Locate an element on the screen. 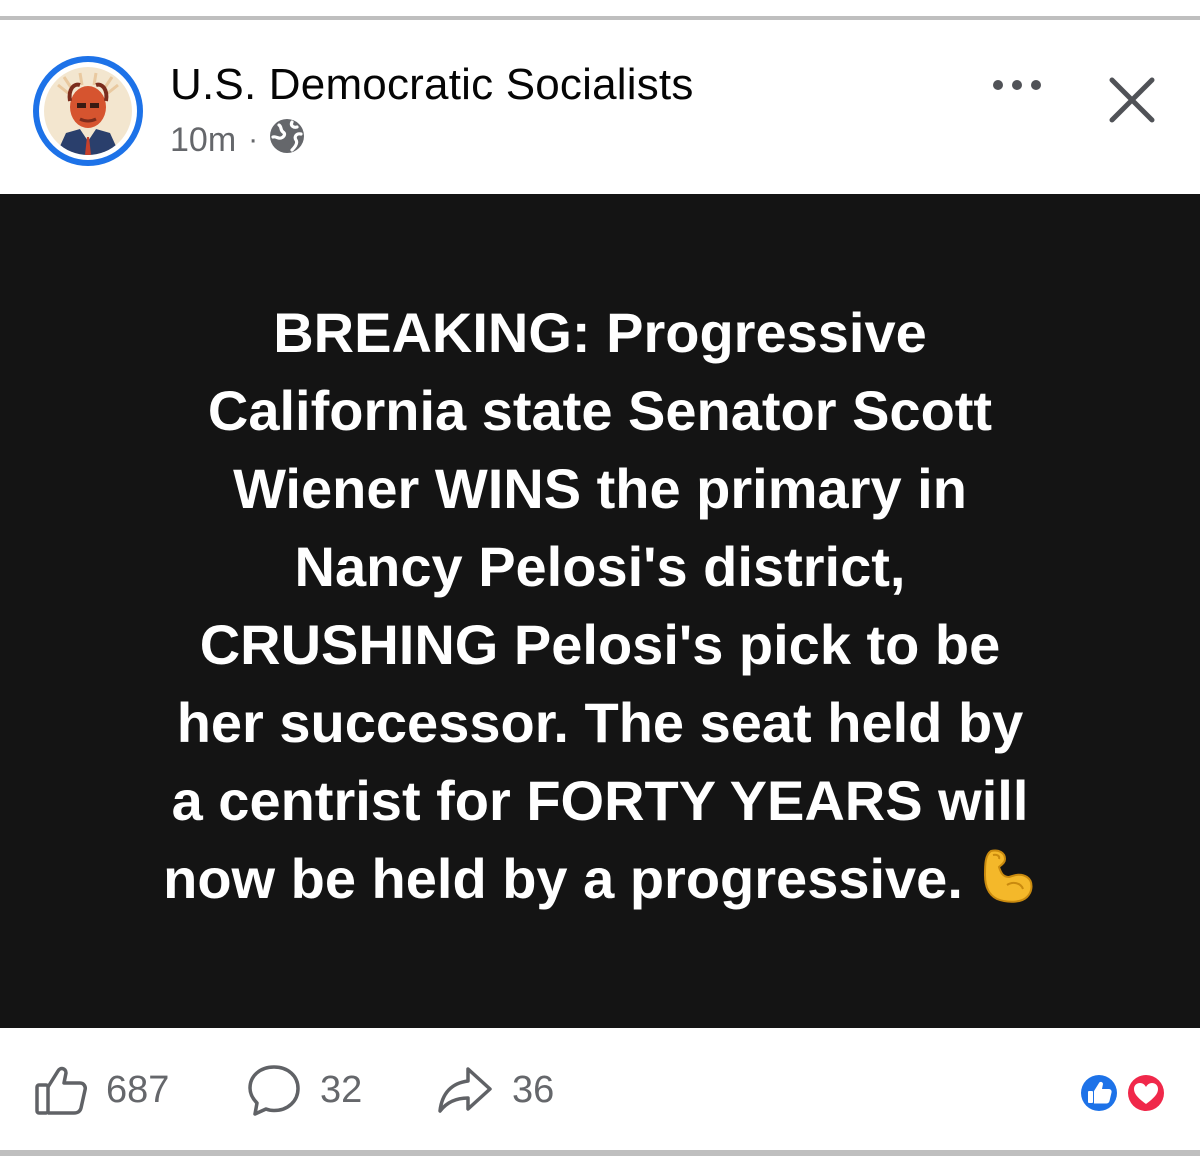 The width and height of the screenshot is (1200, 1167). page-name: U.S. Democratic Socialists is located at coordinates (432, 85).